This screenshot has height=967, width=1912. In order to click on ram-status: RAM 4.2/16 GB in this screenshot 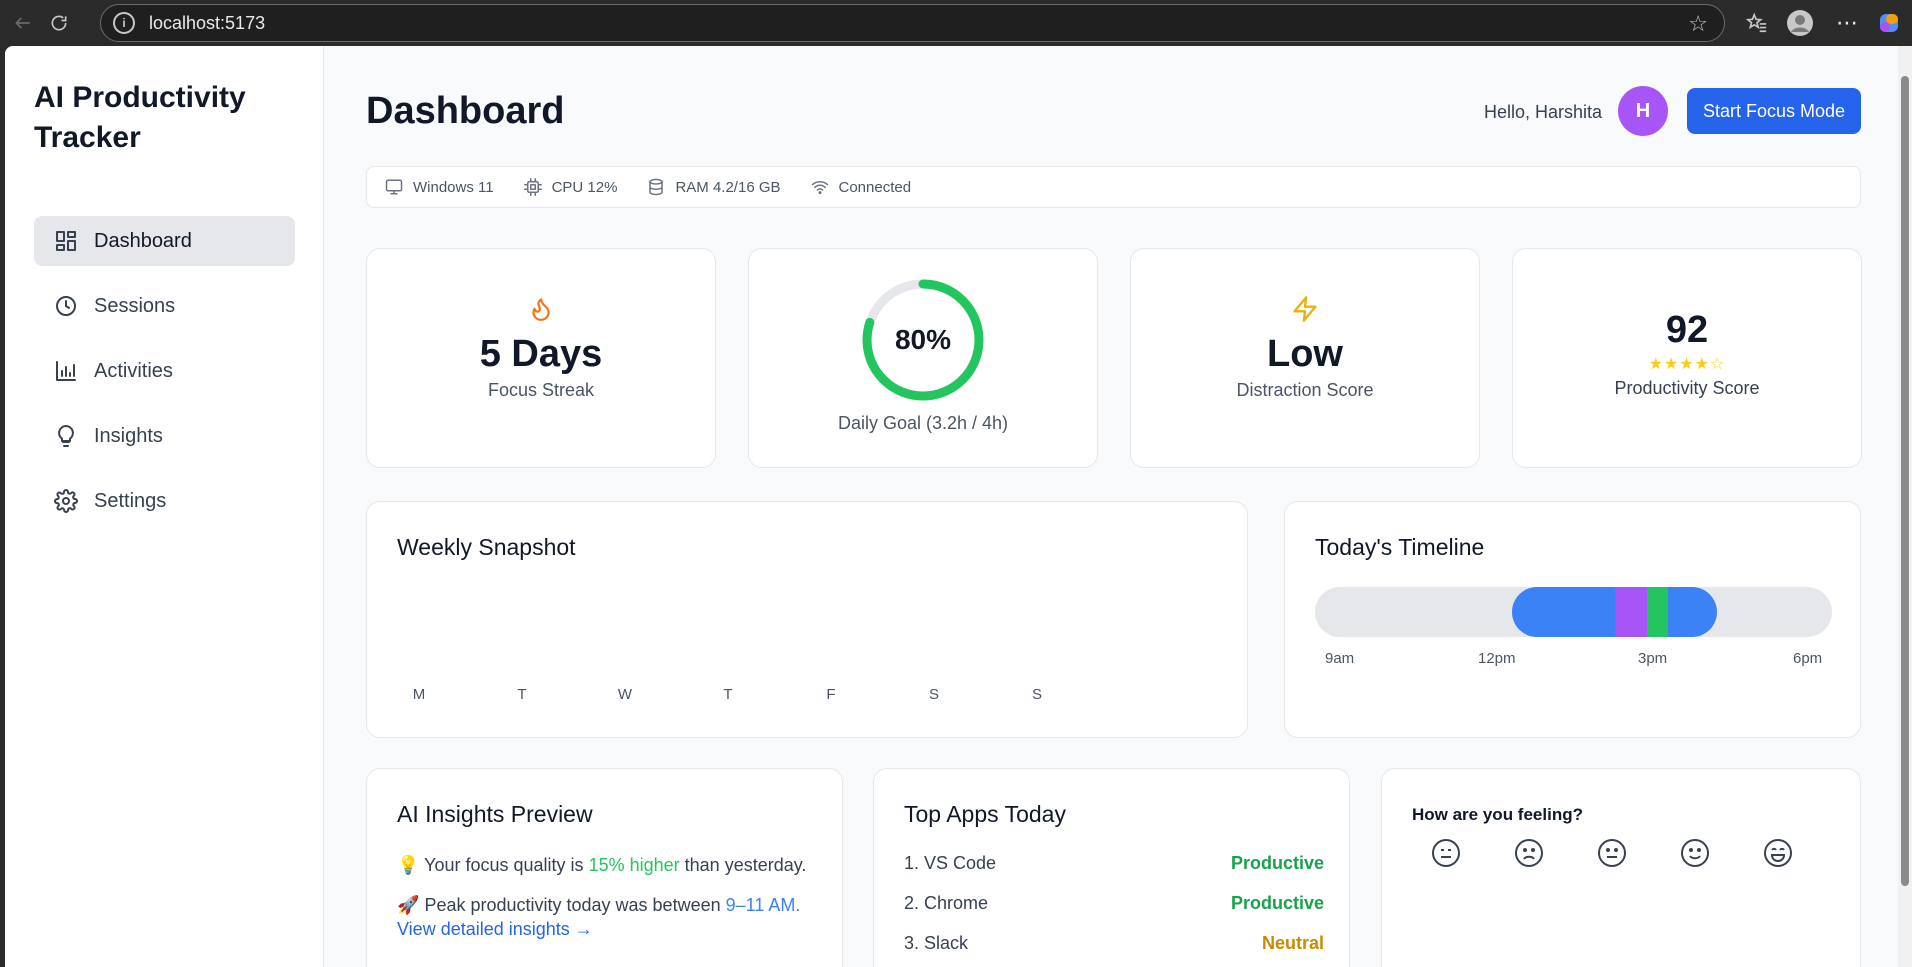, I will do `click(714, 187)`.